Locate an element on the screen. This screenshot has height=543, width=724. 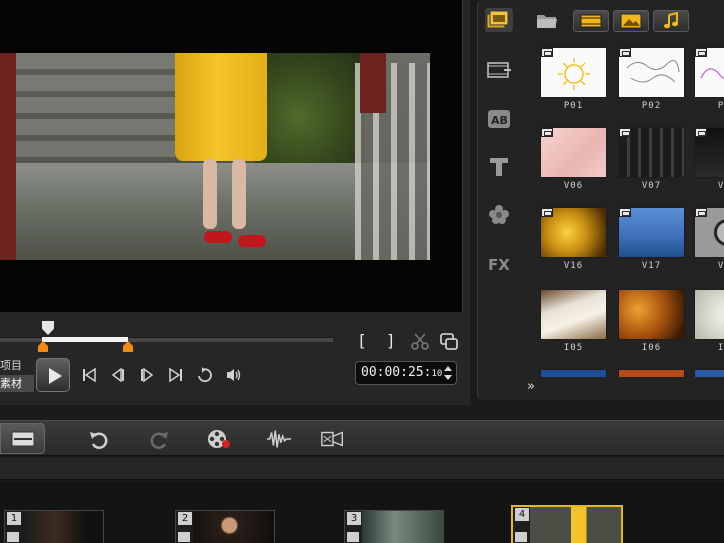
library-item: I07 is located at coordinates (709, 324).